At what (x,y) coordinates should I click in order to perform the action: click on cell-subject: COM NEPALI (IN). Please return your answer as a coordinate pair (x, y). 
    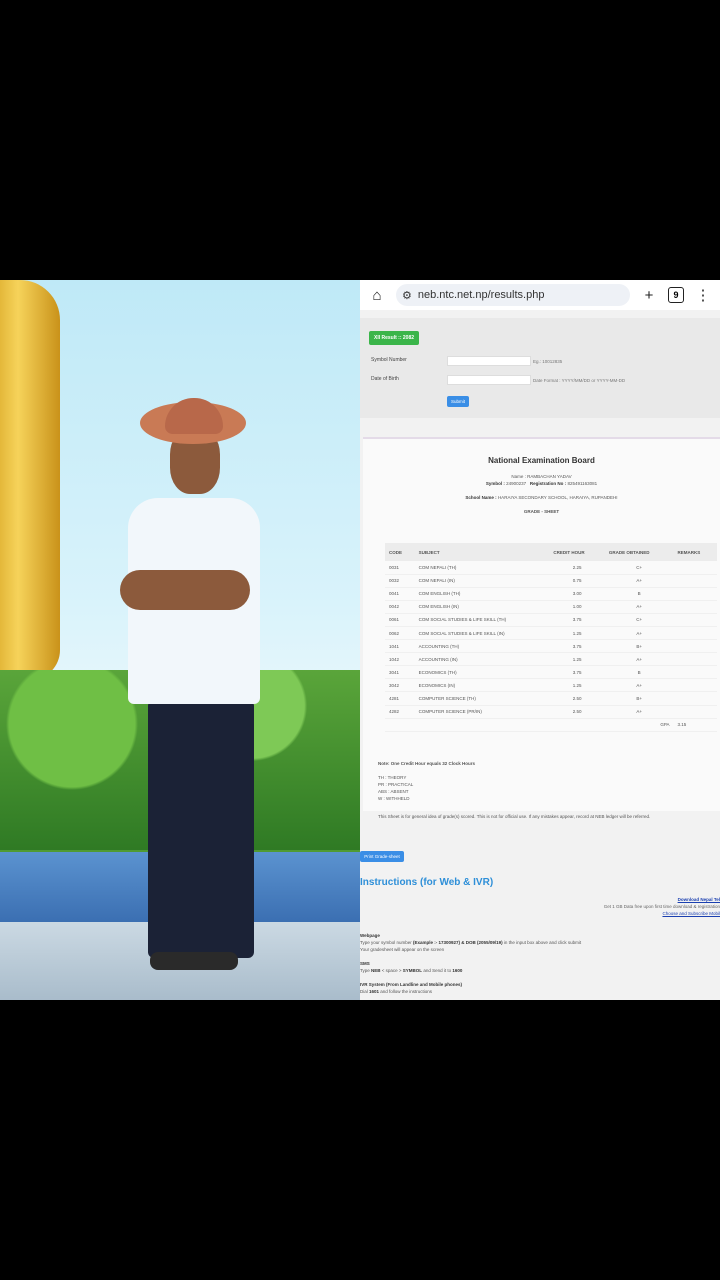
    Looking at the image, I should click on (482, 581).